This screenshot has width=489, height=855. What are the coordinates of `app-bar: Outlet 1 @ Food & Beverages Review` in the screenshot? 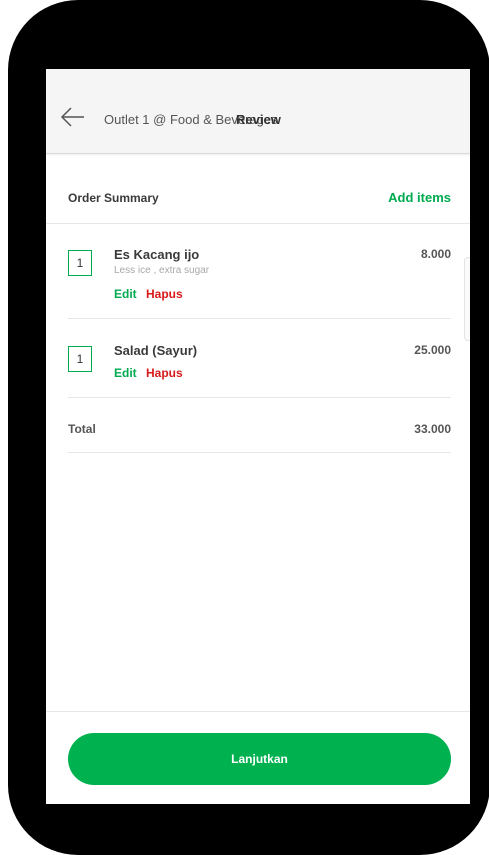 It's located at (258, 111).